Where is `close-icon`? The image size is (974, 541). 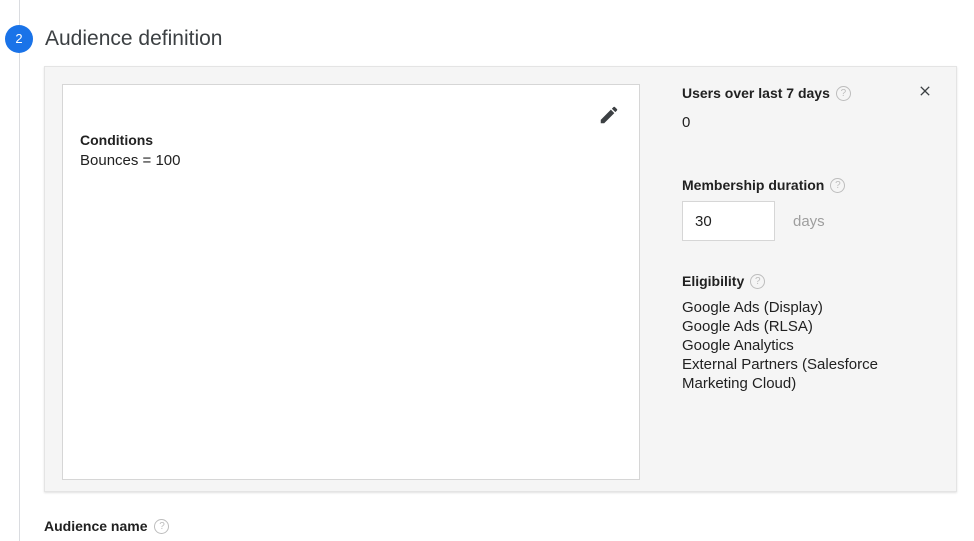 close-icon is located at coordinates (925, 93).